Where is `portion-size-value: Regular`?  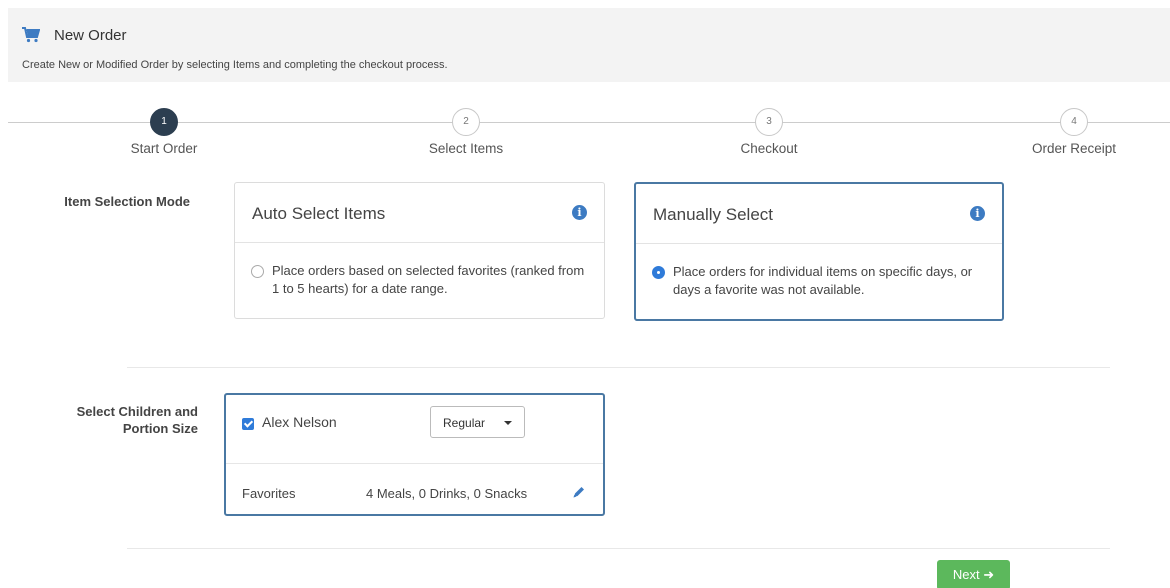 portion-size-value: Regular is located at coordinates (464, 423).